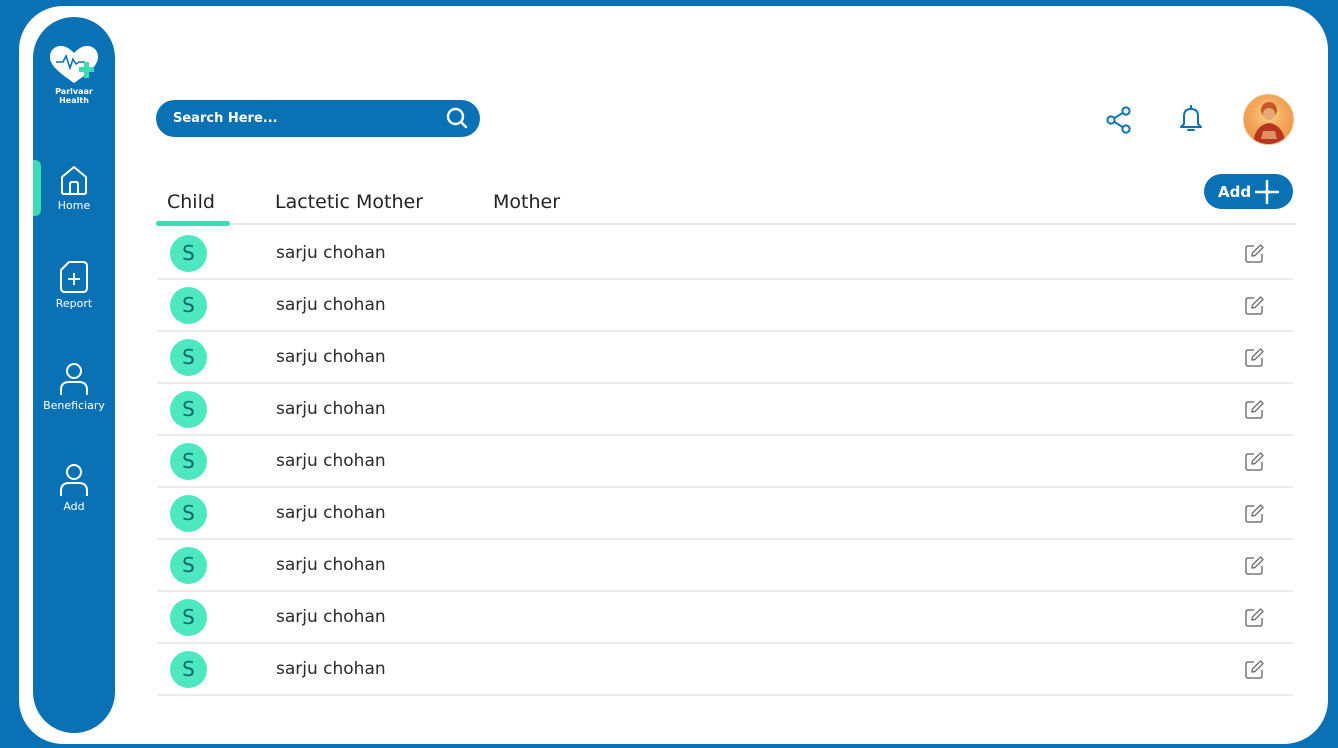  I want to click on sidebar-label-home: Home, so click(74, 205).